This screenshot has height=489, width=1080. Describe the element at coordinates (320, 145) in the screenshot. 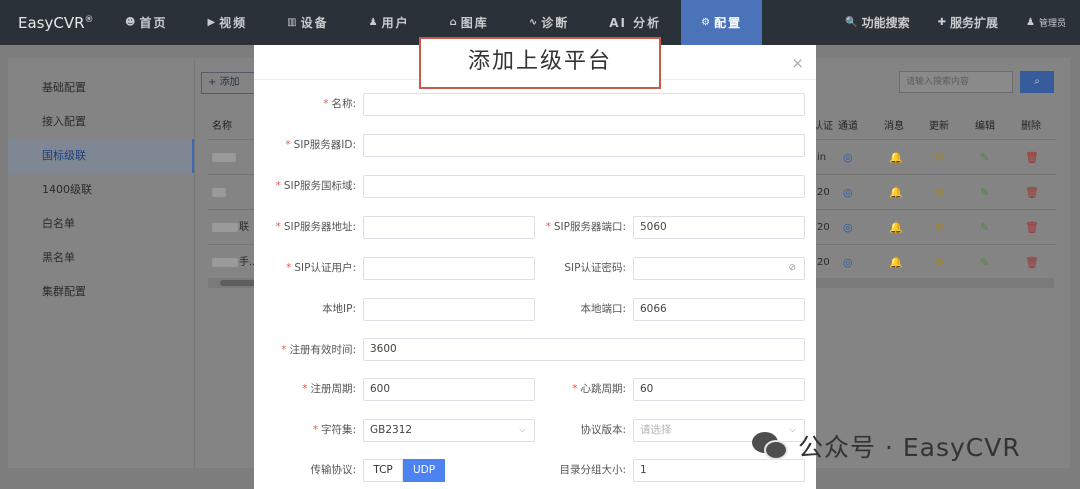

I see `sip-server-id-label: * SIP服务器ID:` at that location.